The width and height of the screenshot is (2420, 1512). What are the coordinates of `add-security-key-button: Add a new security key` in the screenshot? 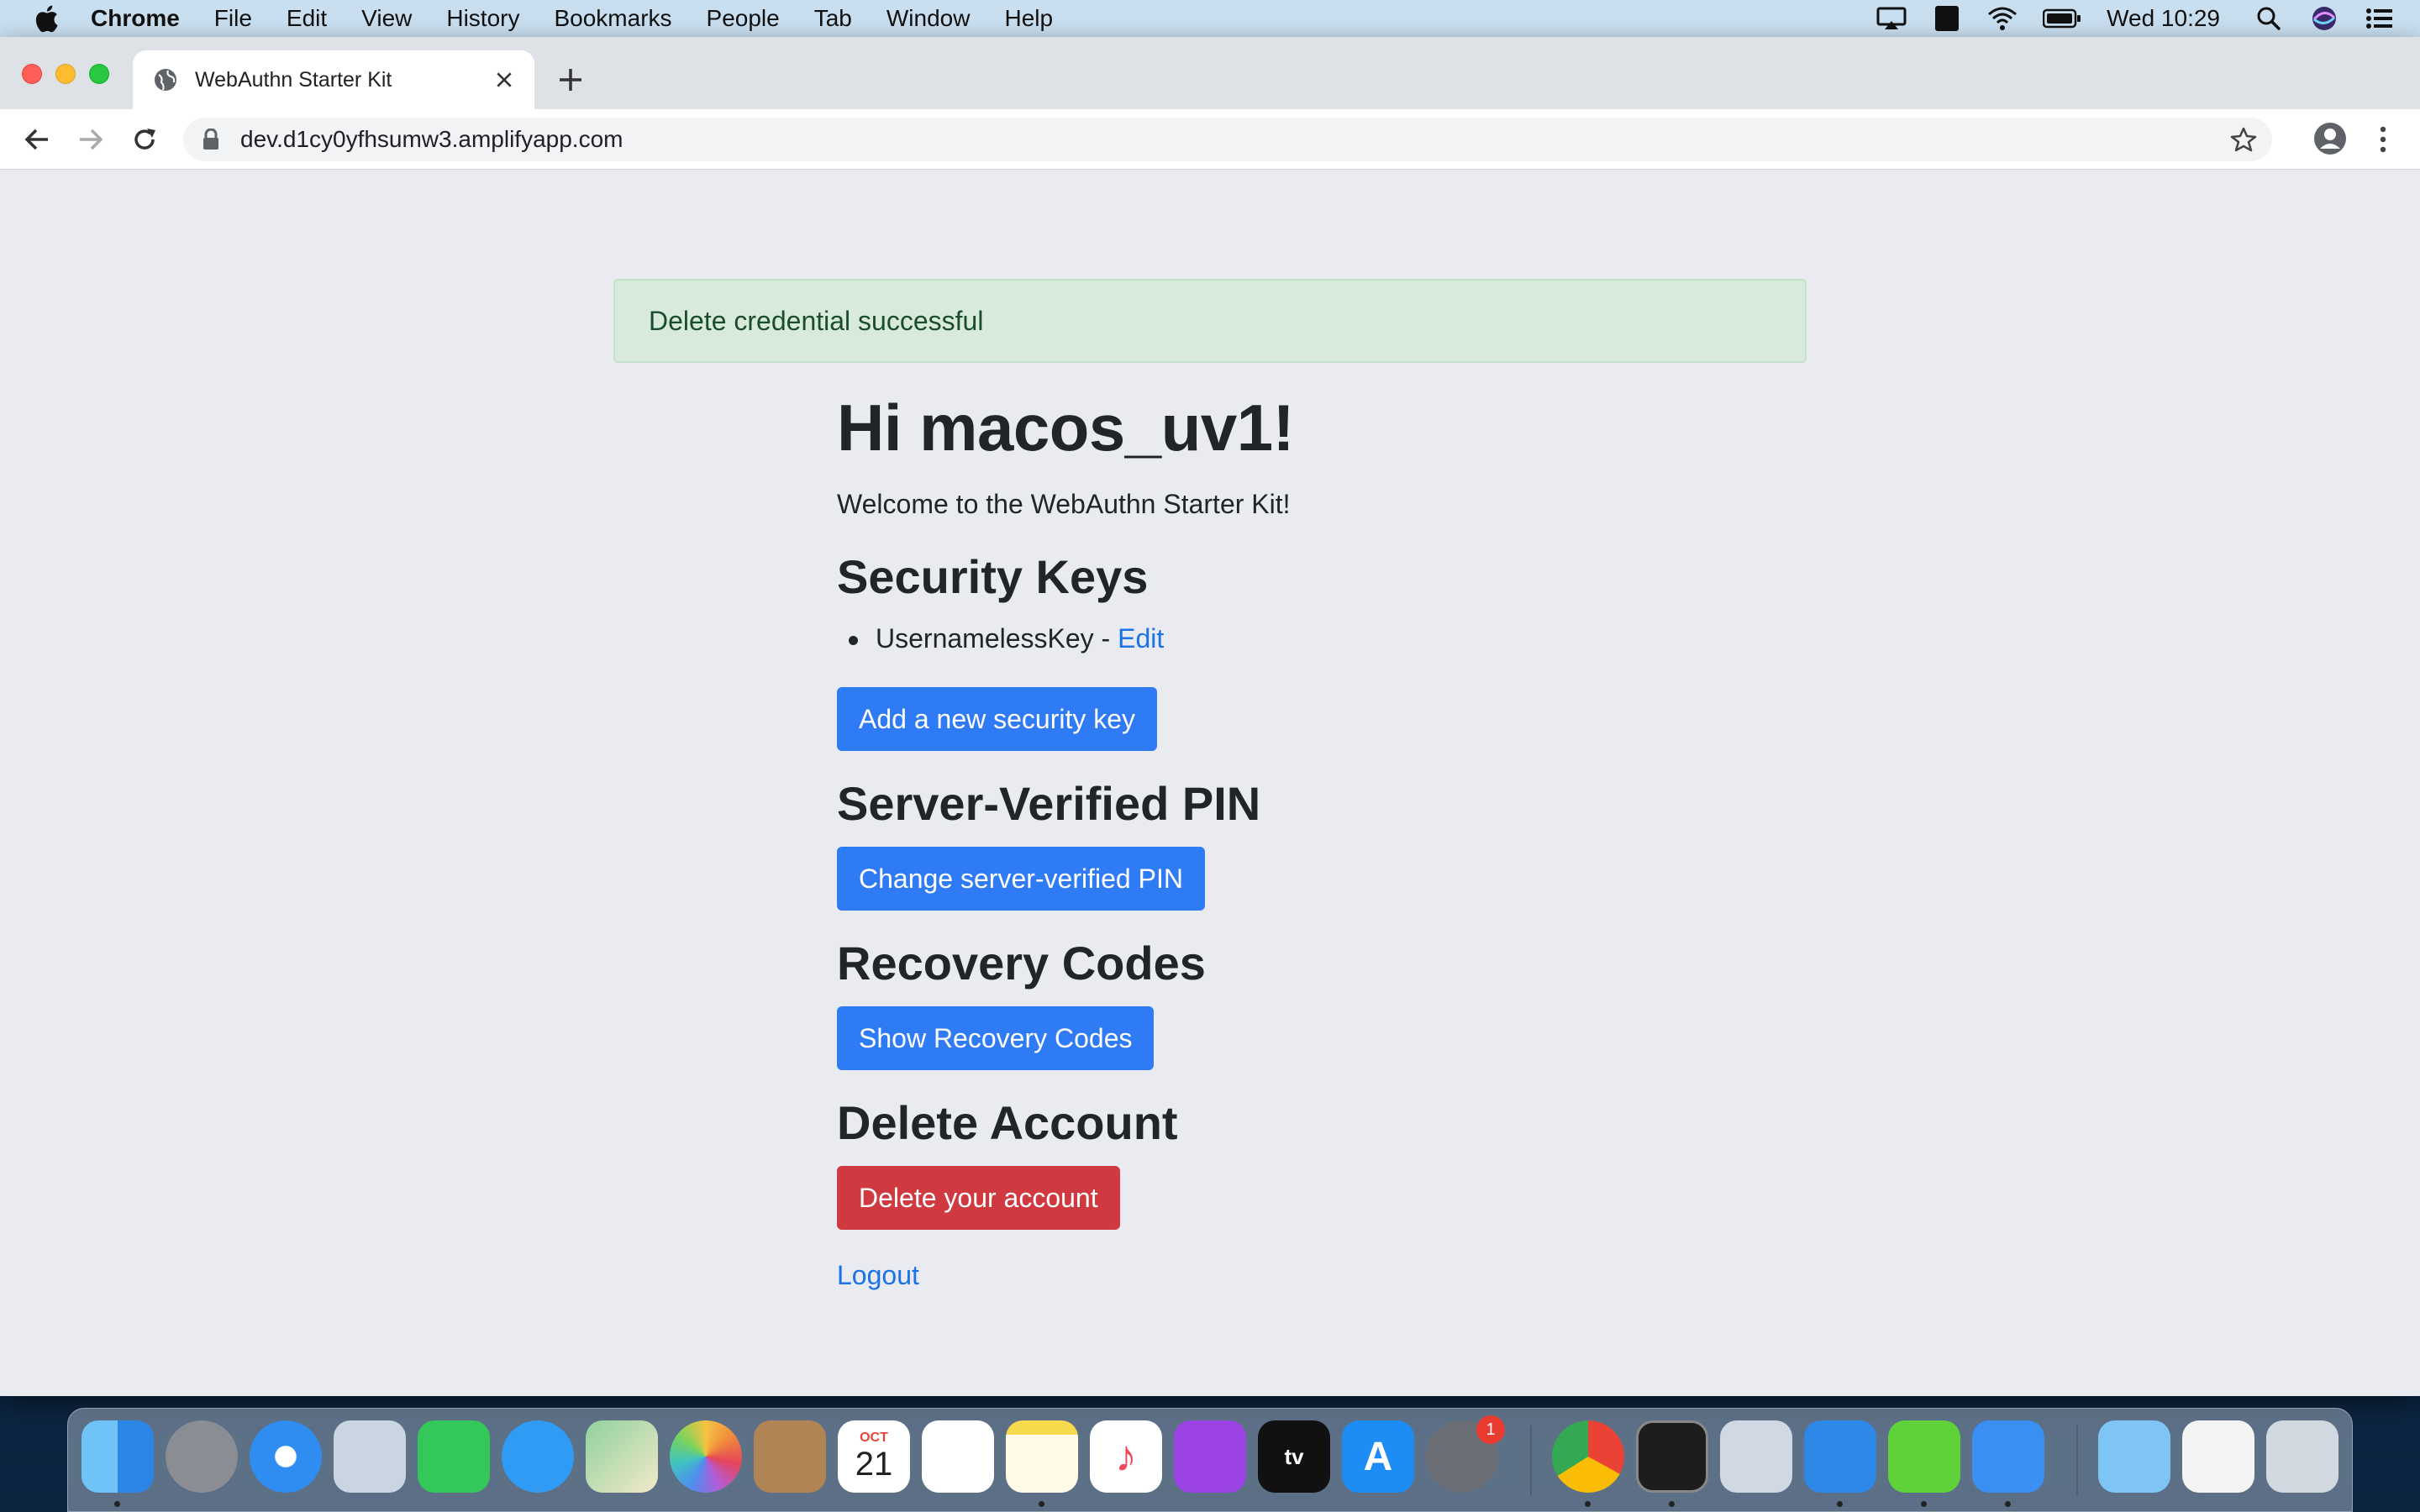 It's located at (997, 719).